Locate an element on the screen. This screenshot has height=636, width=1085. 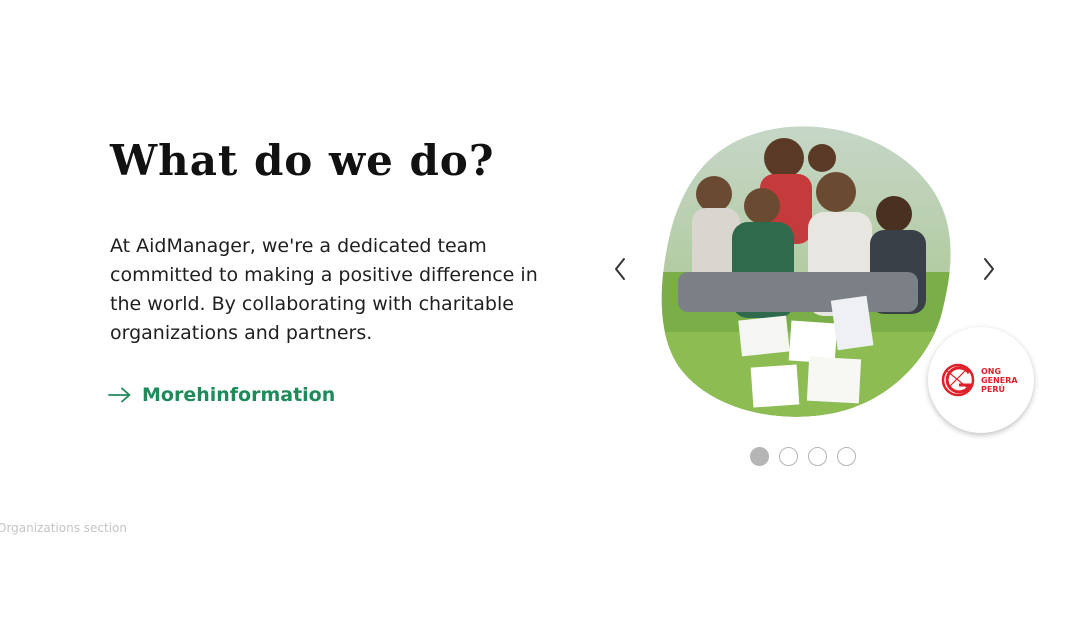
chevron-left-icon is located at coordinates (620, 270).